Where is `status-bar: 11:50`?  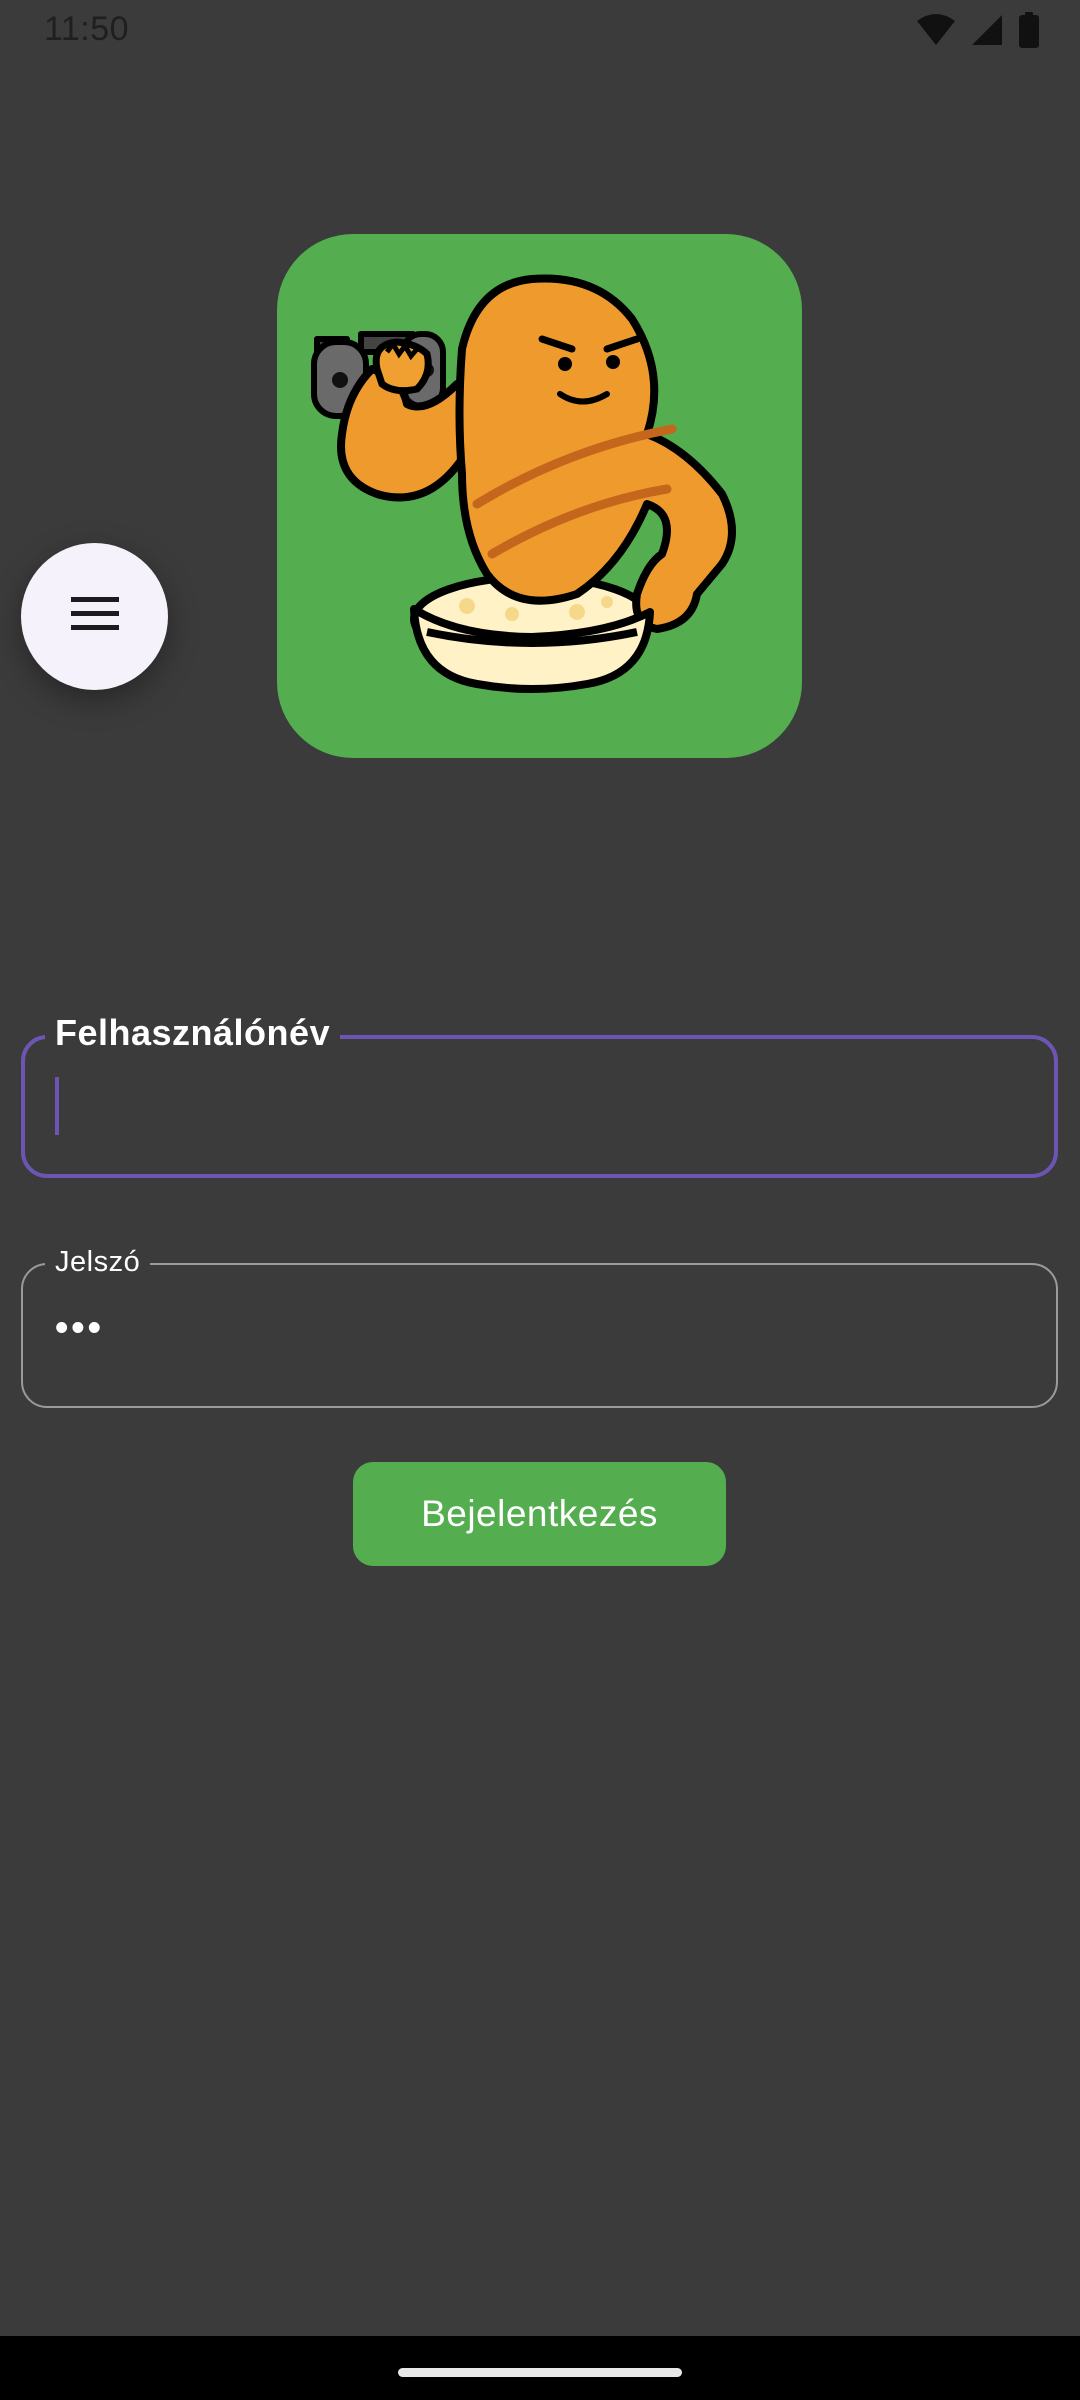 status-bar: 11:50 is located at coordinates (540, 30).